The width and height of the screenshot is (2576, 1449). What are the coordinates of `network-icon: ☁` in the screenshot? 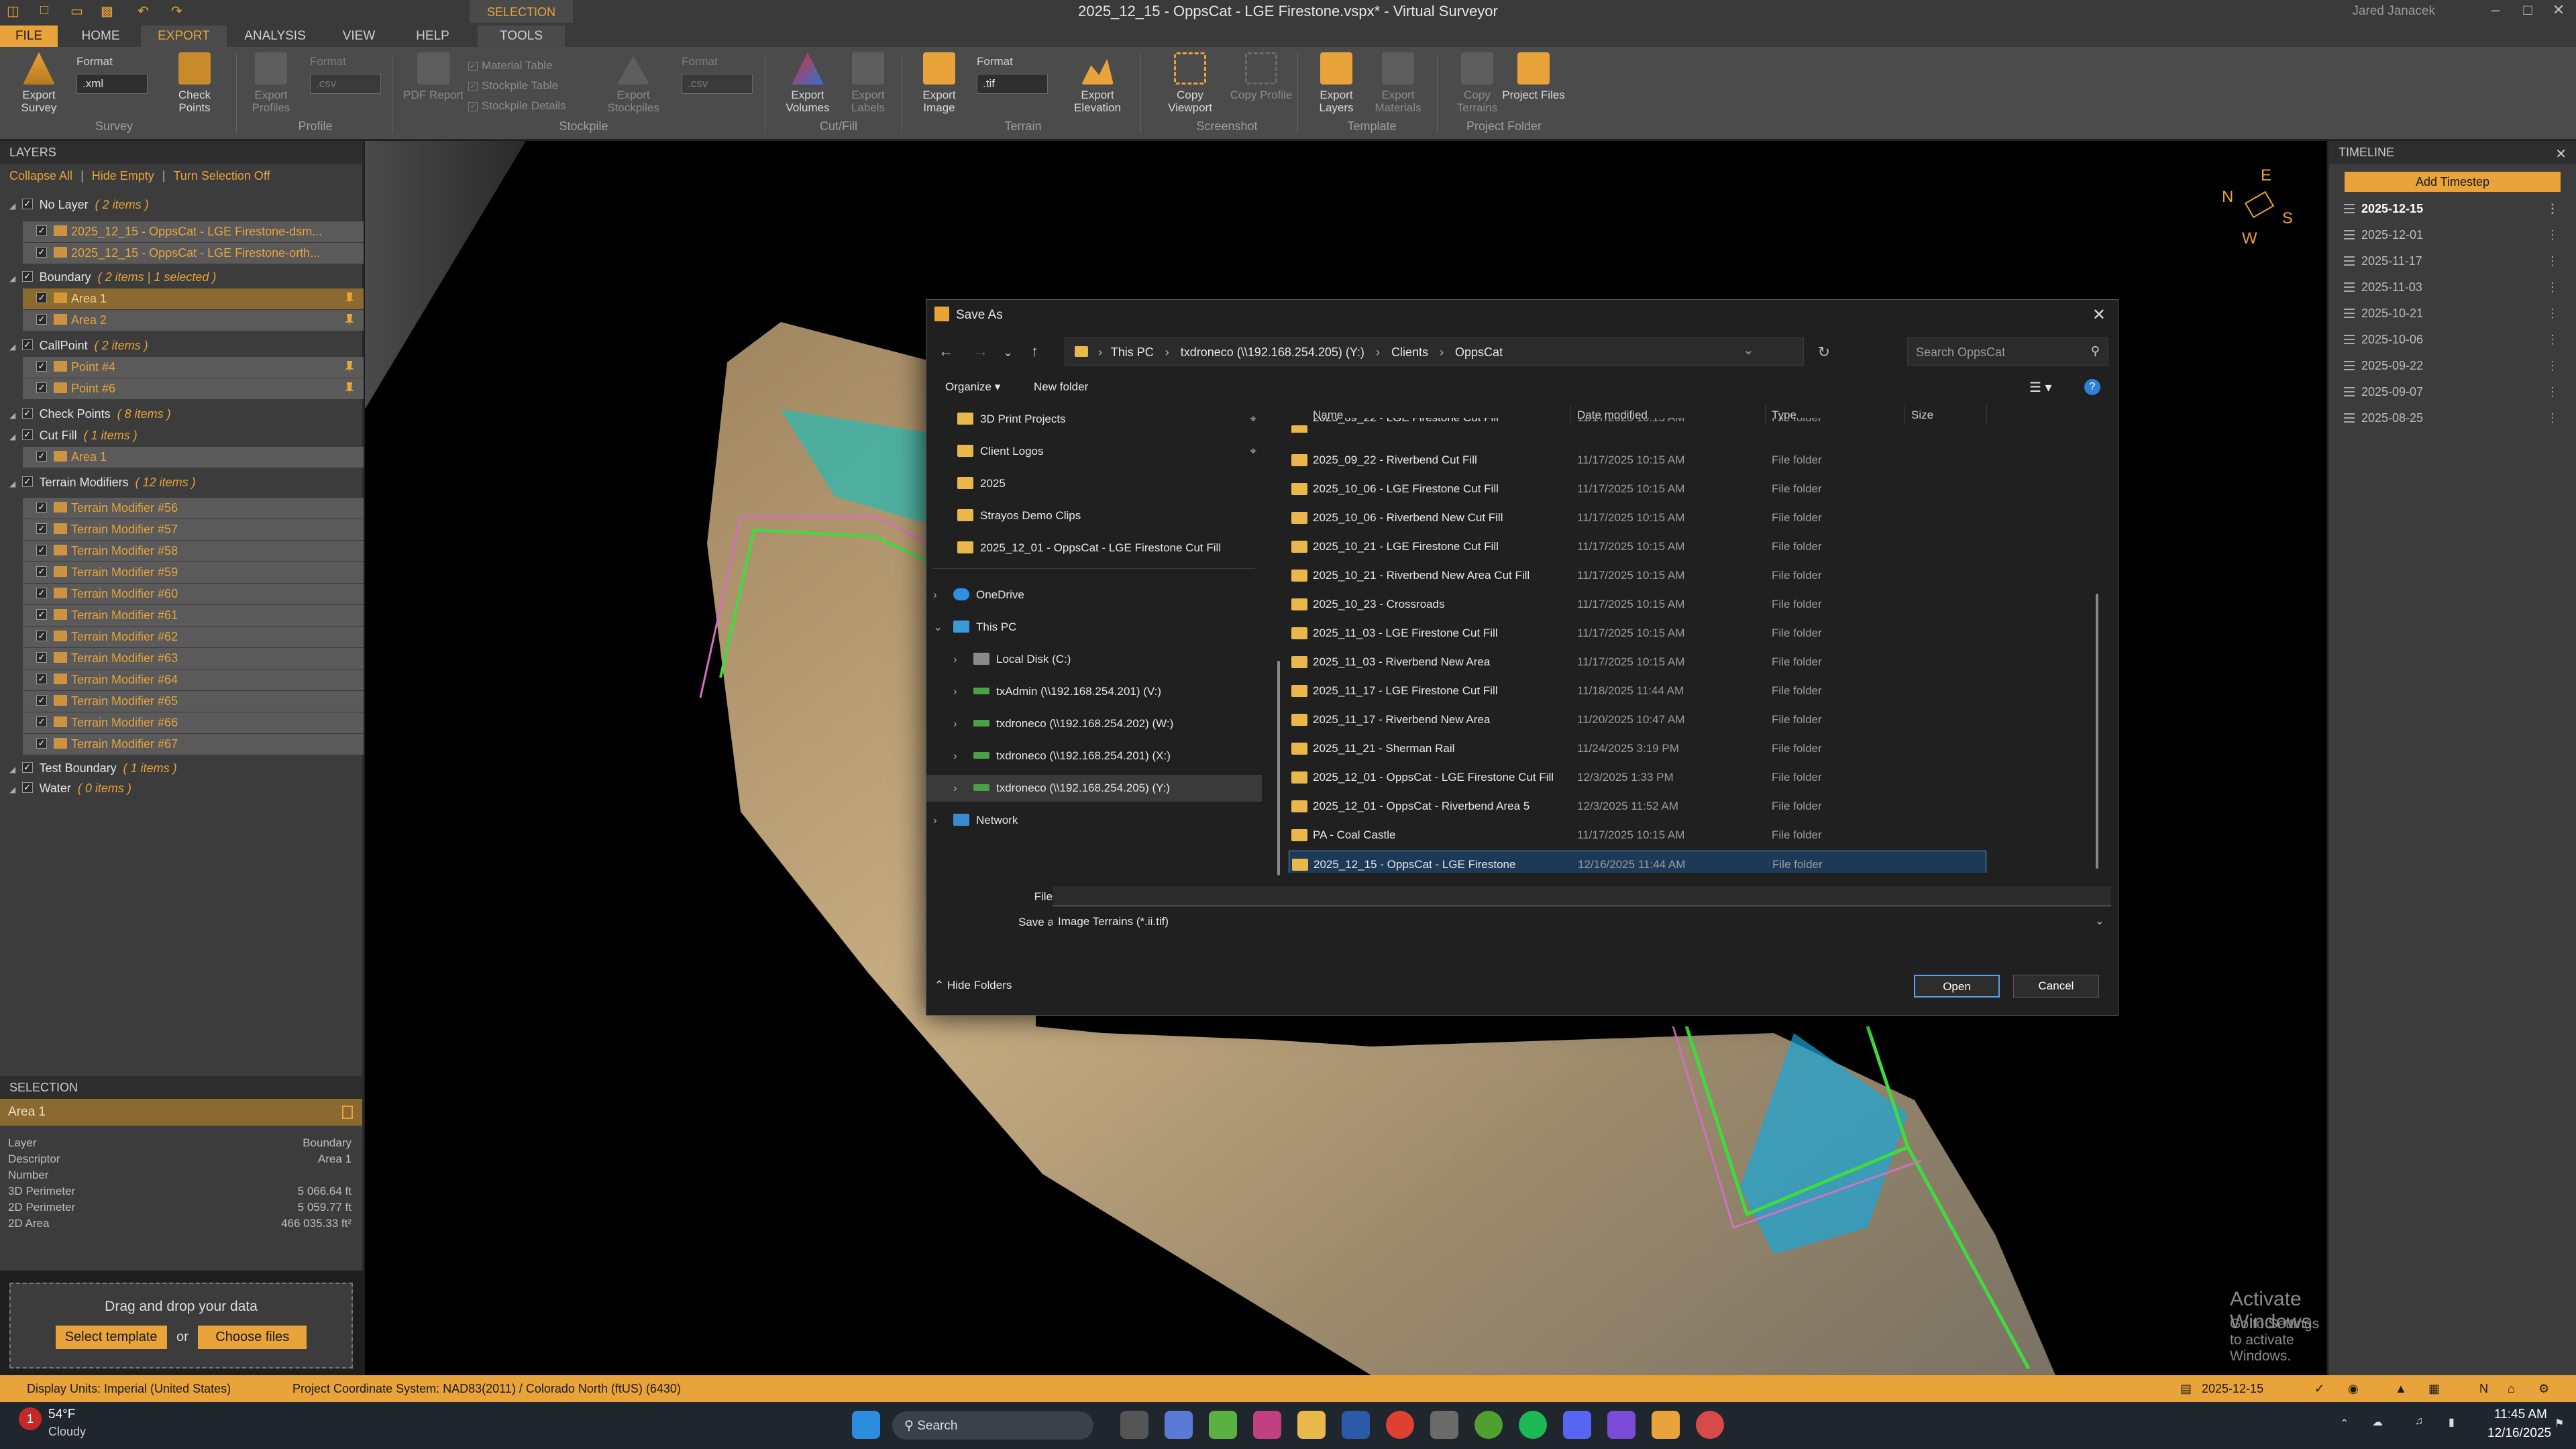 It's located at (2377, 1422).